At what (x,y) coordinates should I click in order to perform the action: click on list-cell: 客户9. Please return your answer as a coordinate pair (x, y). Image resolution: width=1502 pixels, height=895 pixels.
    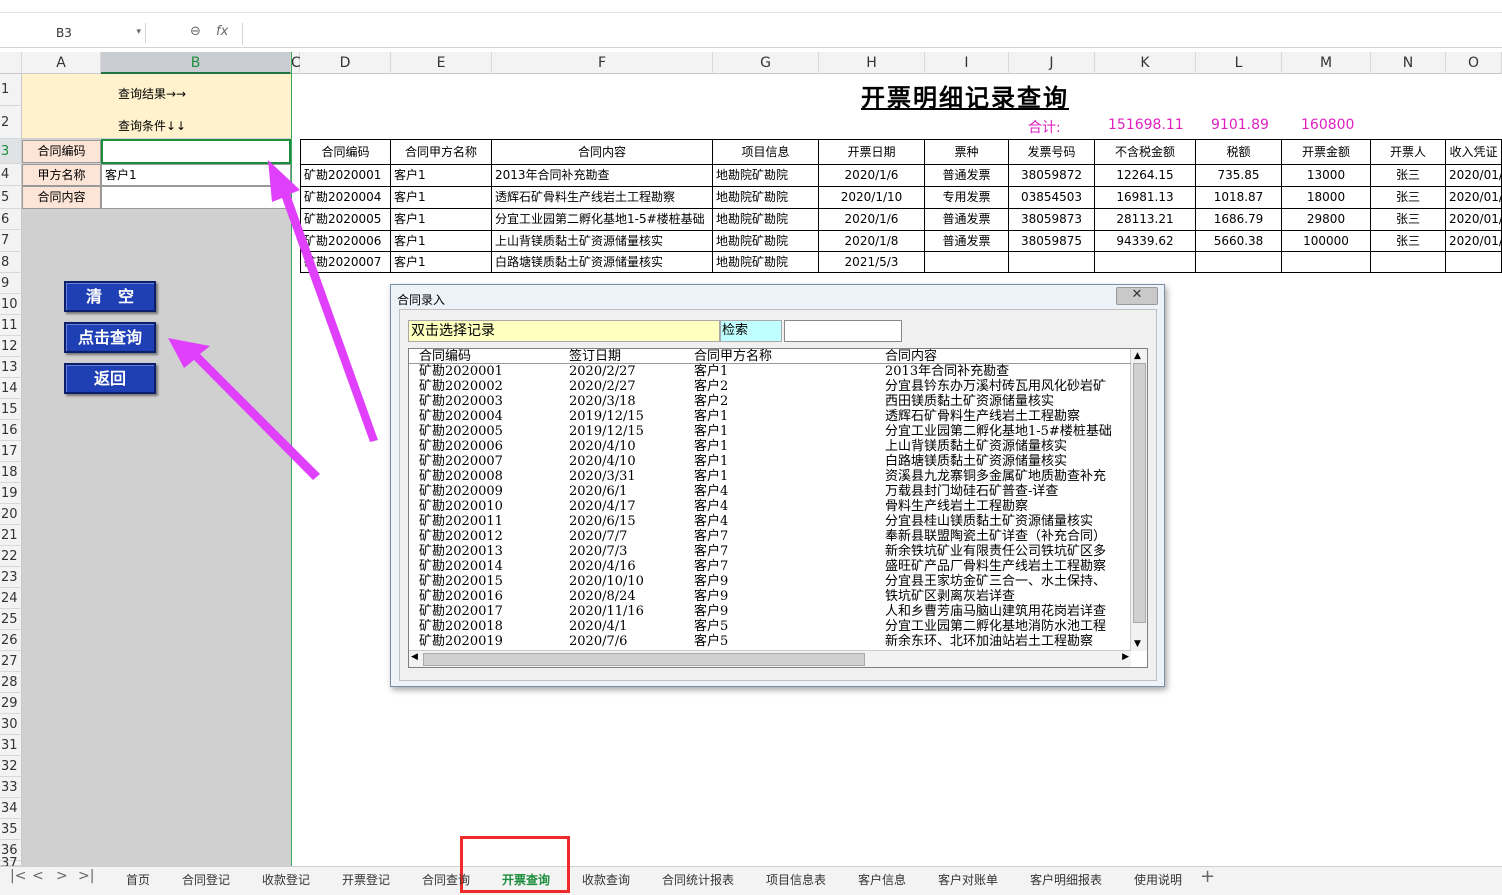
    Looking at the image, I should click on (711, 596).